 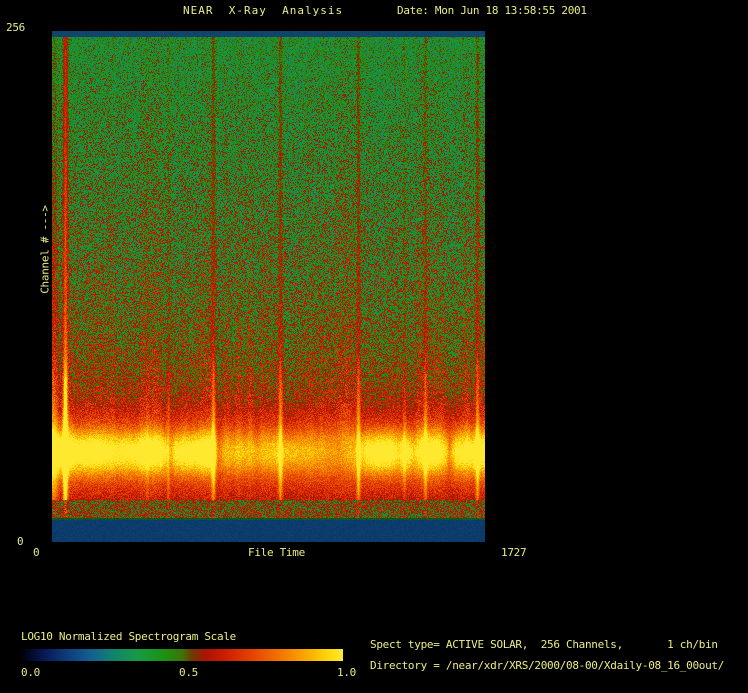 What do you see at coordinates (346, 672) in the screenshot?
I see `colorbar-tick-max: 1.0` at bounding box center [346, 672].